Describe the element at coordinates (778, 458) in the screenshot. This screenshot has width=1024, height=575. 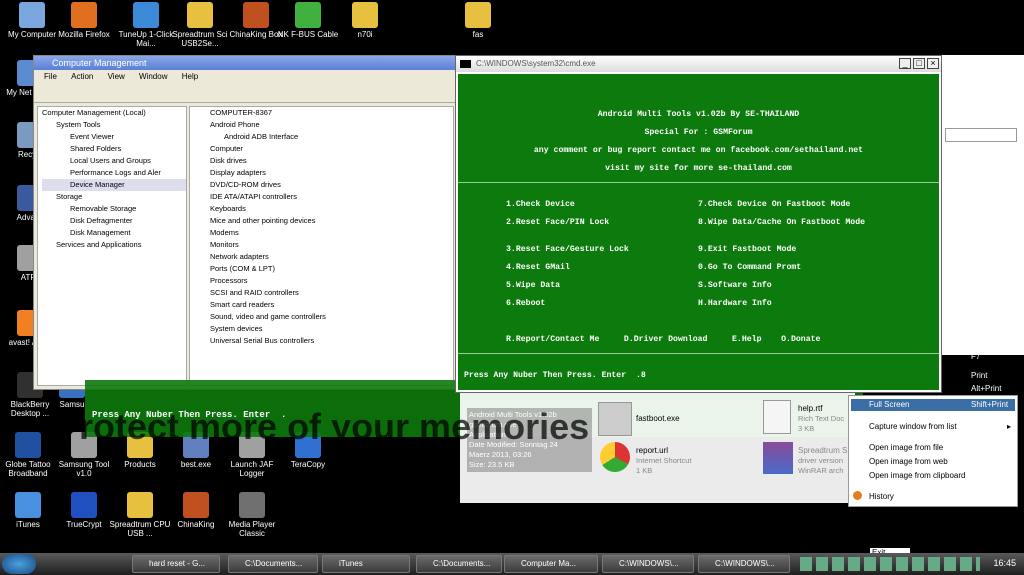
I see `winrar-icon` at that location.